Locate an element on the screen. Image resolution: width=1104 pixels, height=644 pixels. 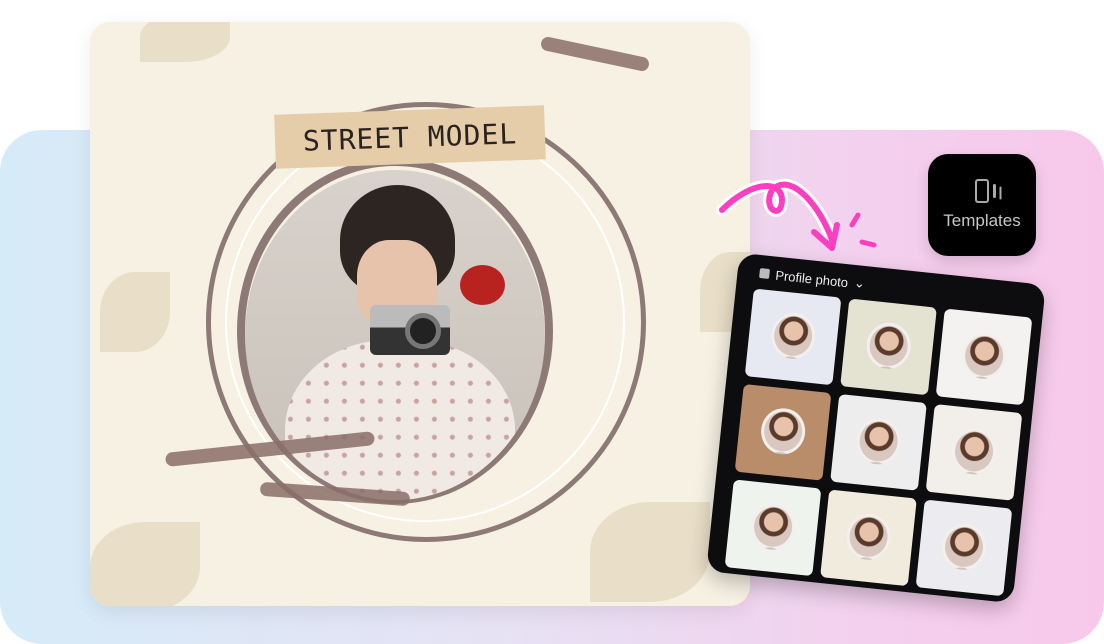
panel-title: Profile photo is located at coordinates (811, 278).